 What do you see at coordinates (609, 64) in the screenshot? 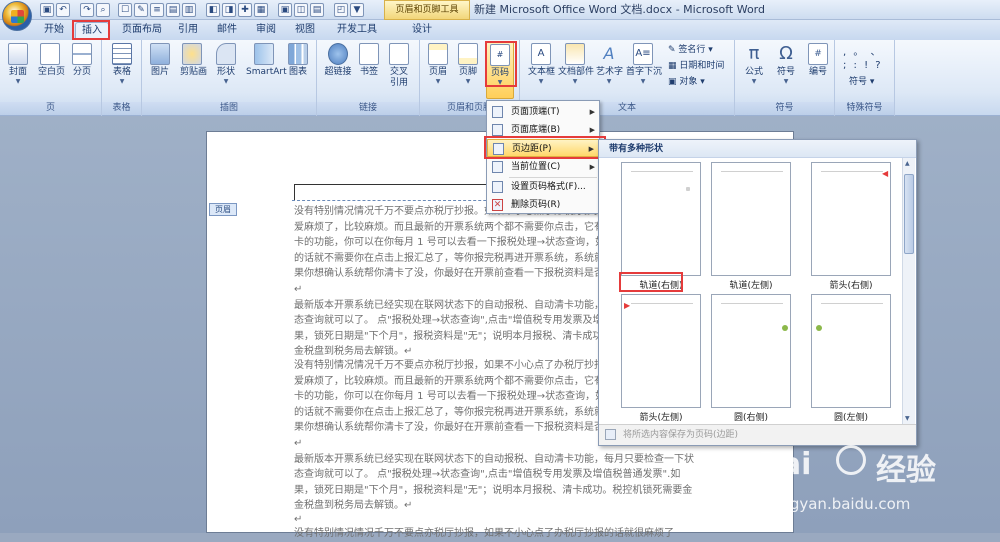
I see `wordart-button: A 艺术字 ▼` at bounding box center [609, 64].